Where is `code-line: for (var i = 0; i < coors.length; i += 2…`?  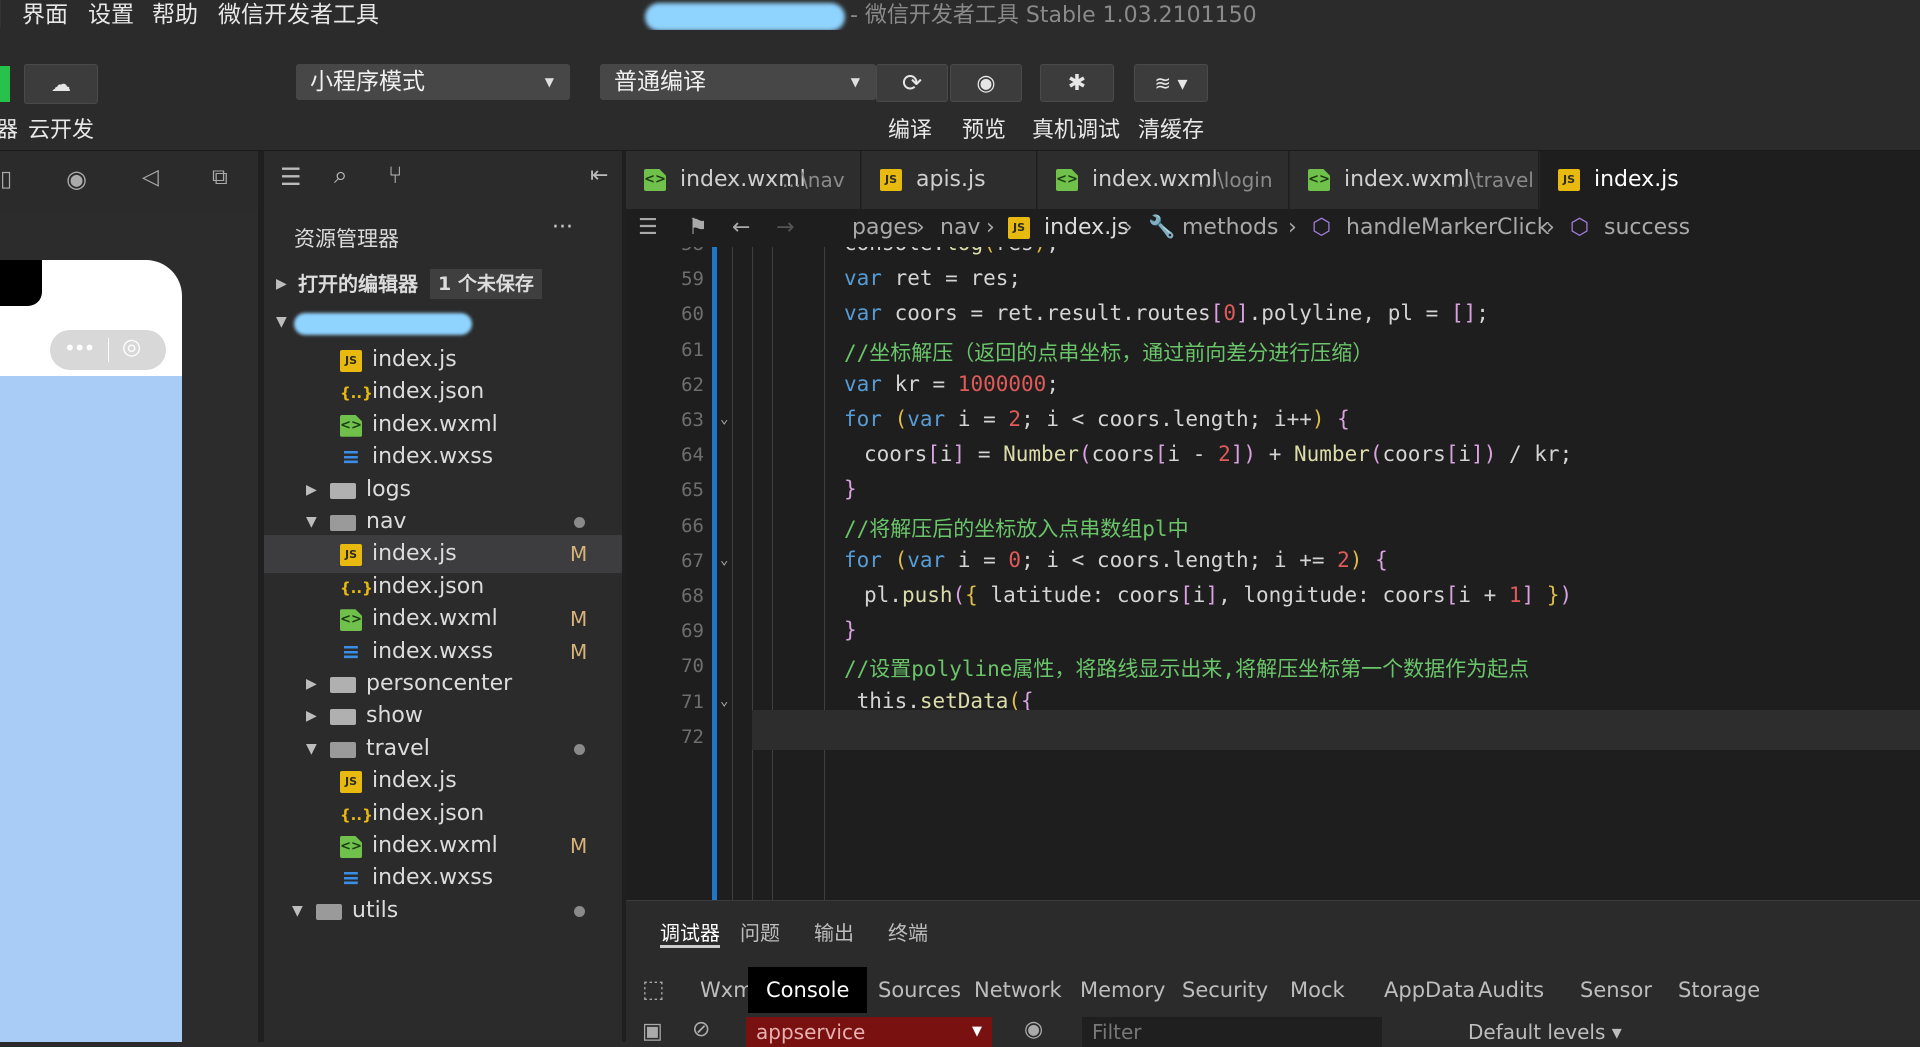 code-line: for (var i = 0; i < coors.length; i += 2… is located at coordinates (1116, 560).